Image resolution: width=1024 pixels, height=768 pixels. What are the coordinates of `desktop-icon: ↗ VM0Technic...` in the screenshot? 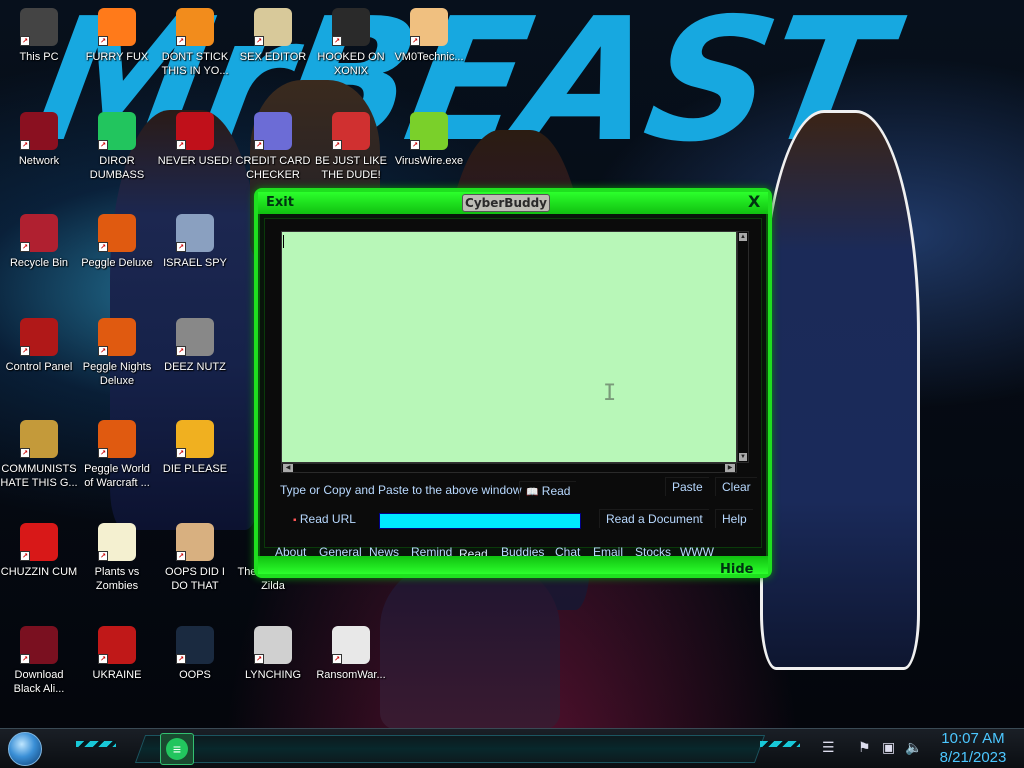 It's located at (429, 36).